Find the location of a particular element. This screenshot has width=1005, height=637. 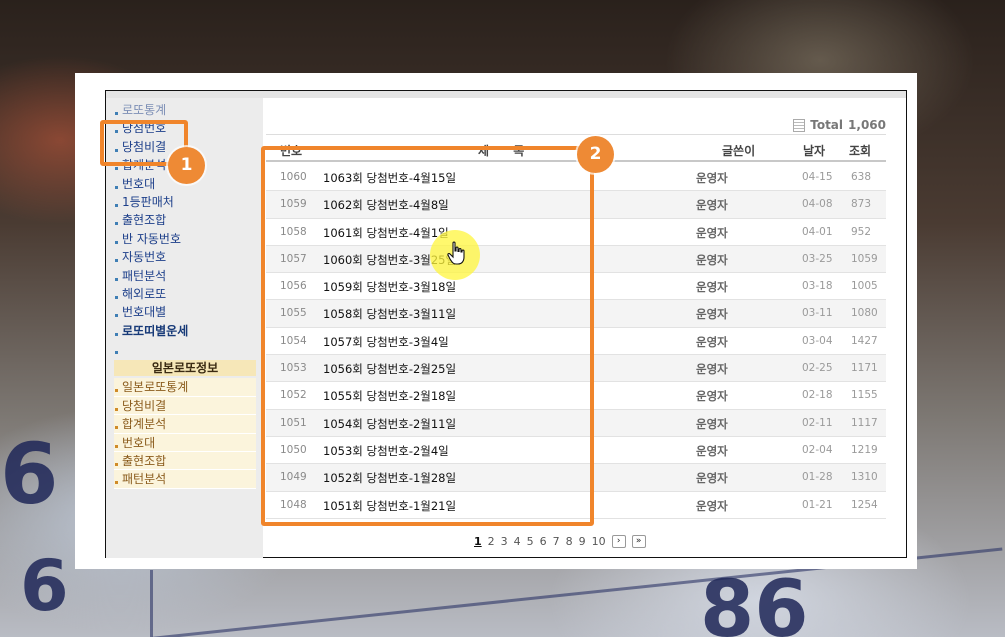

sidebar-item-japan-combinations: 출현조합 is located at coordinates (185, 461).